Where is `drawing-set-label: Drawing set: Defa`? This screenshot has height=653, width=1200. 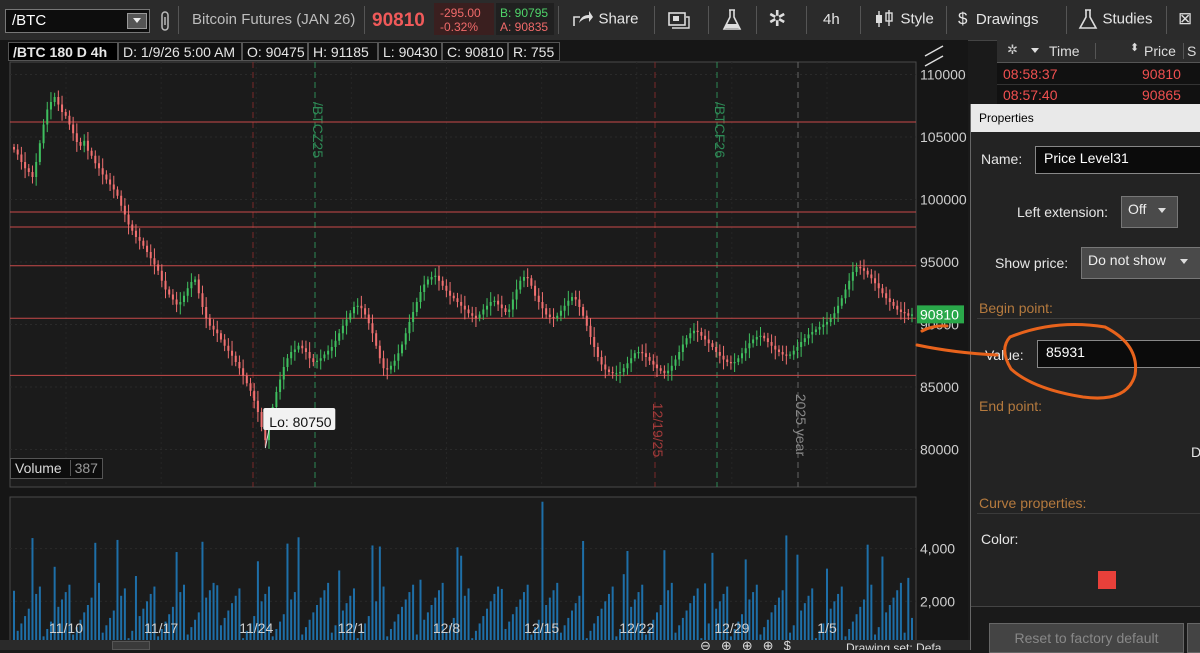 drawing-set-label: Drawing set: Defa is located at coordinates (893, 645).